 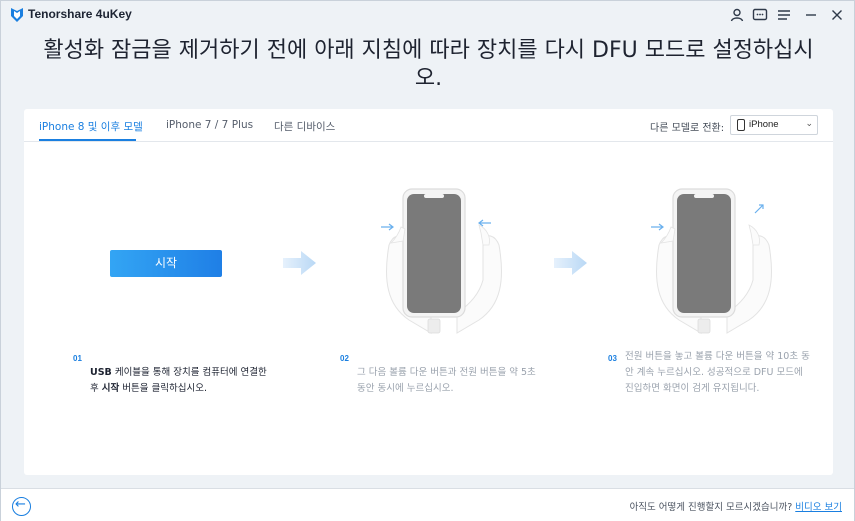 What do you see at coordinates (87, 140) in the screenshot?
I see `active-tab-indicator` at bounding box center [87, 140].